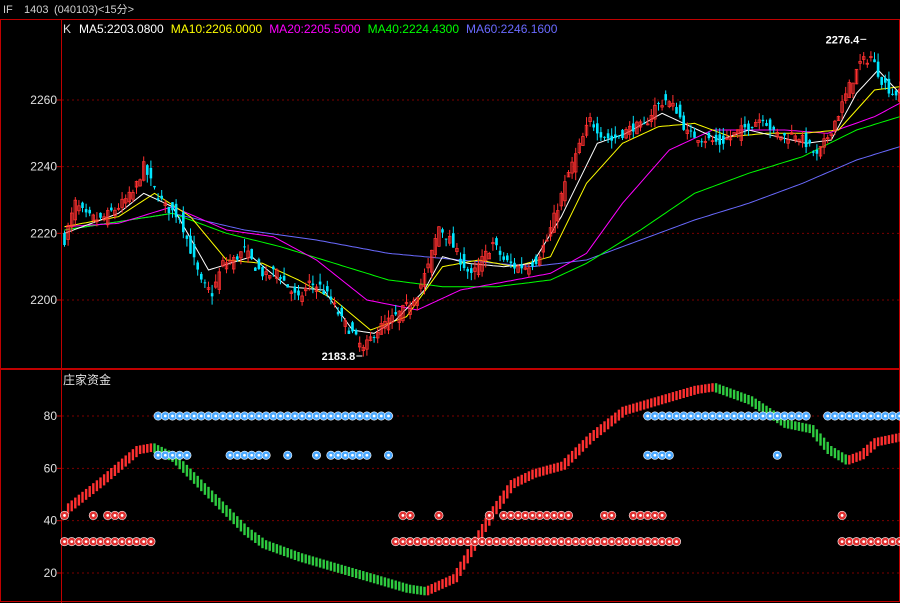 The width and height of the screenshot is (900, 603). What do you see at coordinates (315, 29) in the screenshot?
I see `legend-ma20: MA20:2205.5000` at bounding box center [315, 29].